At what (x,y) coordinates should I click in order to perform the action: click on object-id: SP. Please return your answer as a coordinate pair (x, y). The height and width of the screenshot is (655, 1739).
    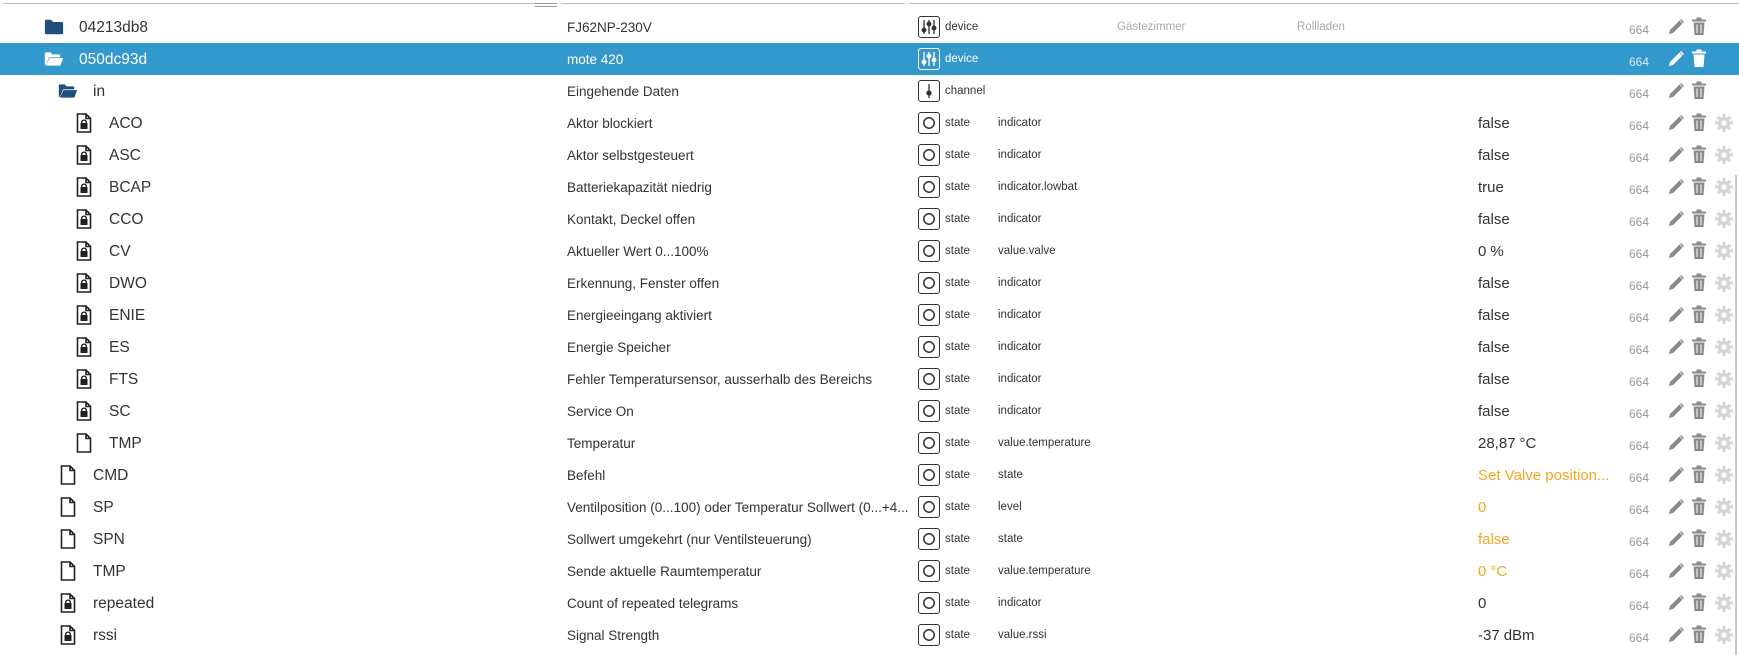
    Looking at the image, I should click on (103, 508).